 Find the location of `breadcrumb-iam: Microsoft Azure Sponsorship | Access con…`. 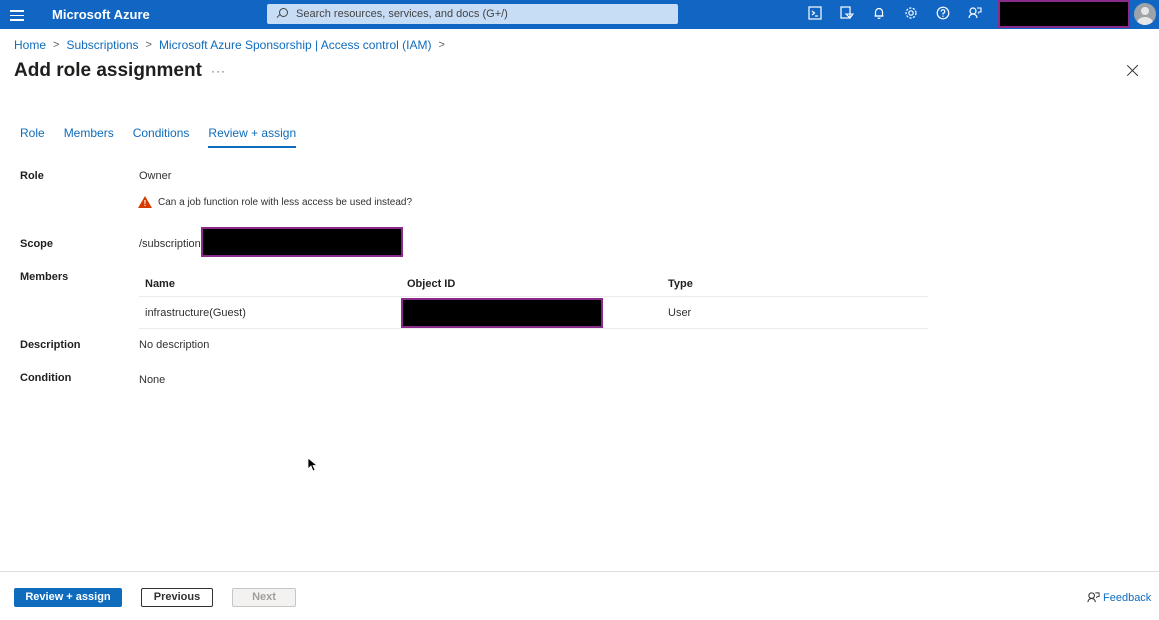

breadcrumb-iam: Microsoft Azure Sponsorship | Access con… is located at coordinates (295, 45).